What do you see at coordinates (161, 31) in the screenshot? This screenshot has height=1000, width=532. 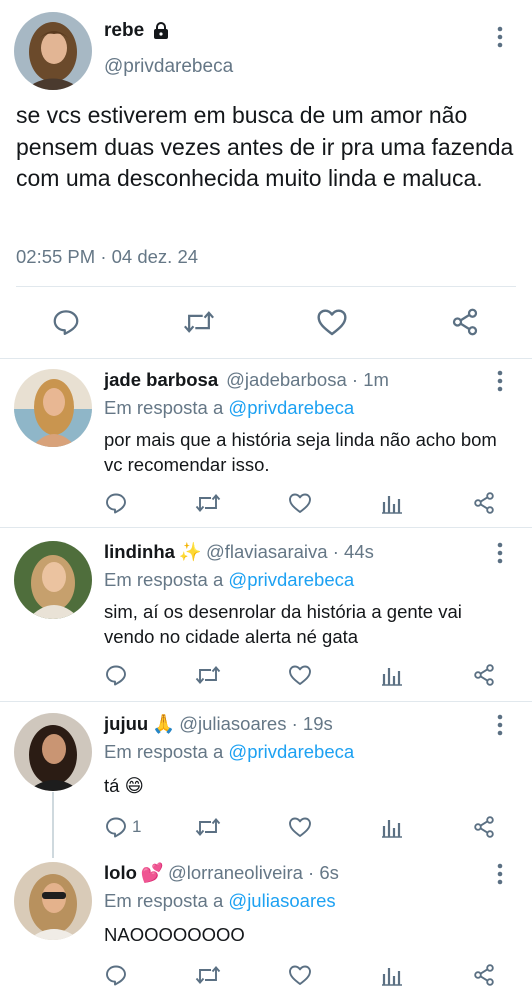 I see `lock-icon` at bounding box center [161, 31].